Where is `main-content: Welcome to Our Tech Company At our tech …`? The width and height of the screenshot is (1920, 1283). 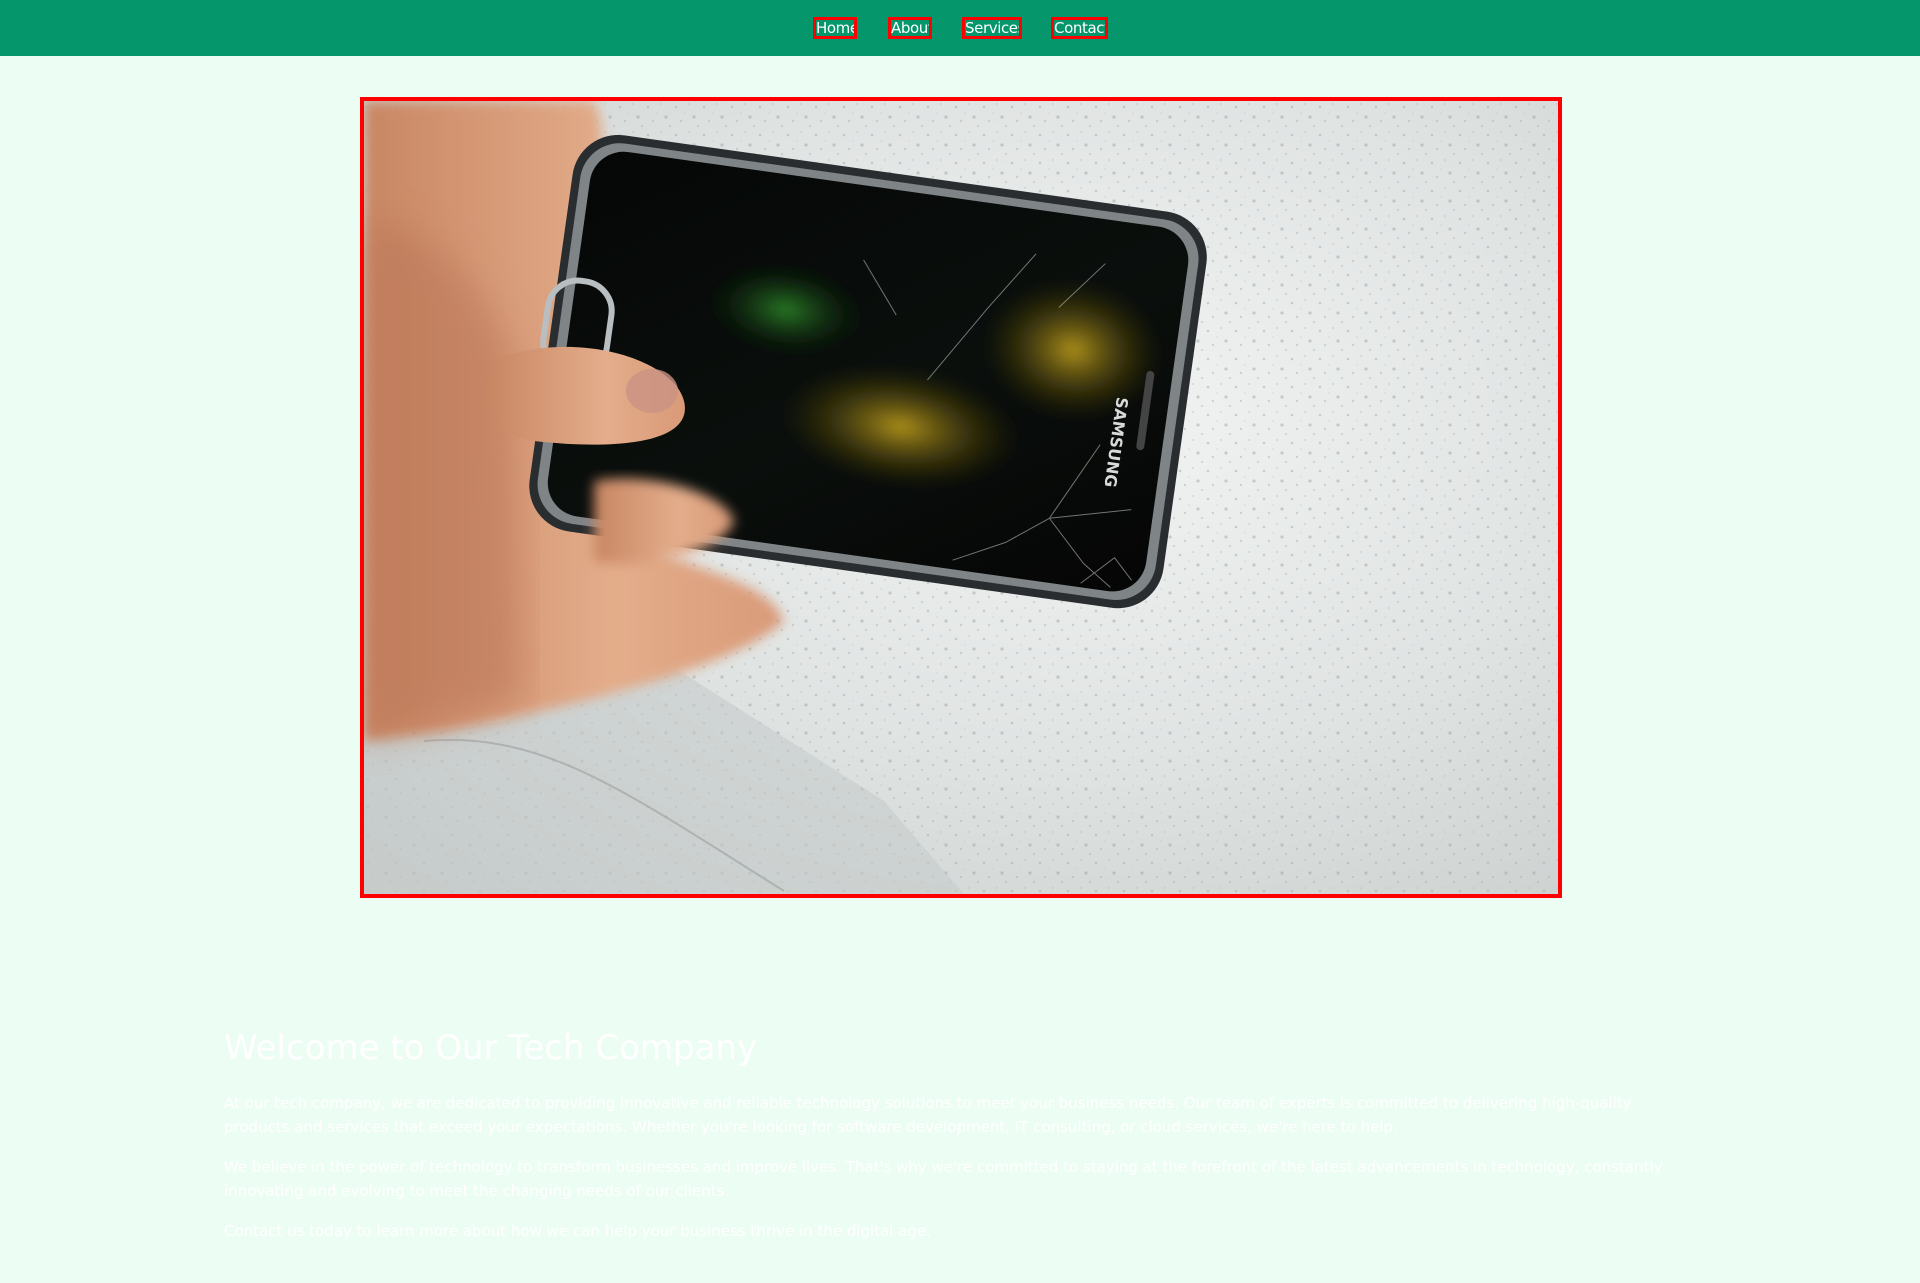
main-content: Welcome to Our Tech Company At our tech … is located at coordinates (961, 1142).